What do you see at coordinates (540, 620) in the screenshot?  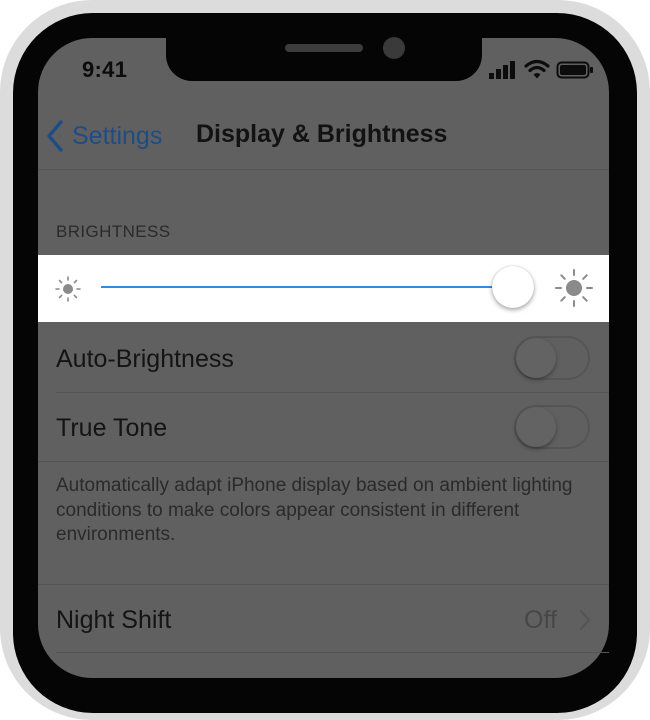 I see `night-shift-value: Off` at bounding box center [540, 620].